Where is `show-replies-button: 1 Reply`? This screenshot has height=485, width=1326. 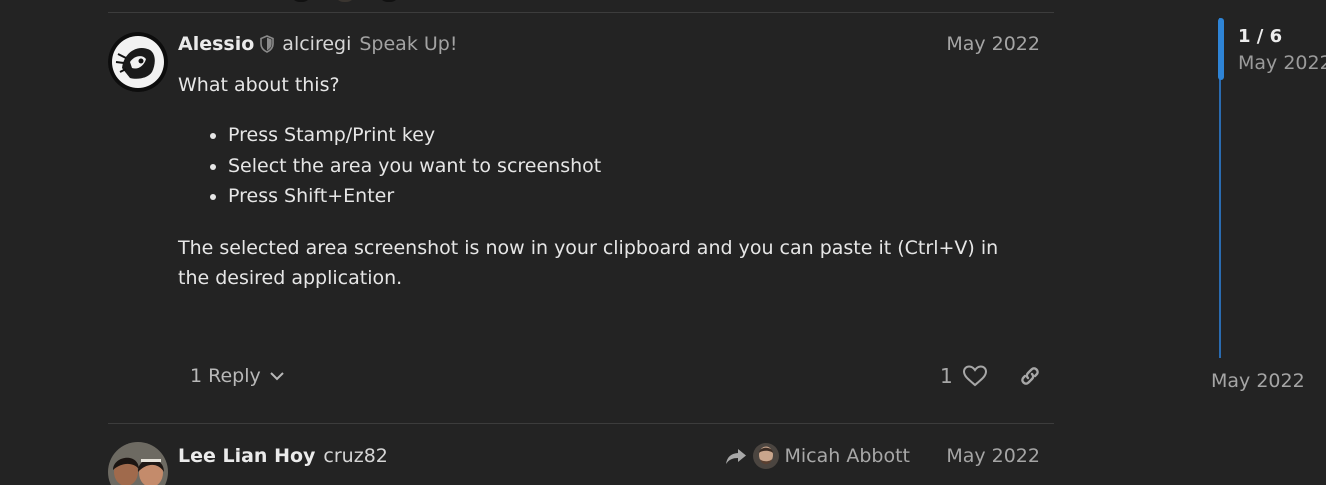 show-replies-button: 1 Reply is located at coordinates (237, 376).